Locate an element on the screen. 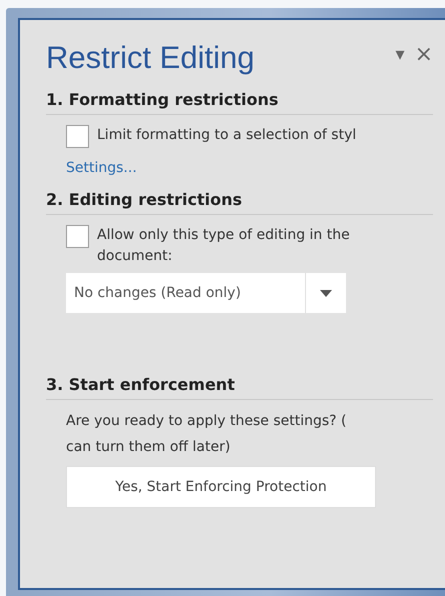 The image size is (445, 596). checkbox-label: document: is located at coordinates (135, 256).